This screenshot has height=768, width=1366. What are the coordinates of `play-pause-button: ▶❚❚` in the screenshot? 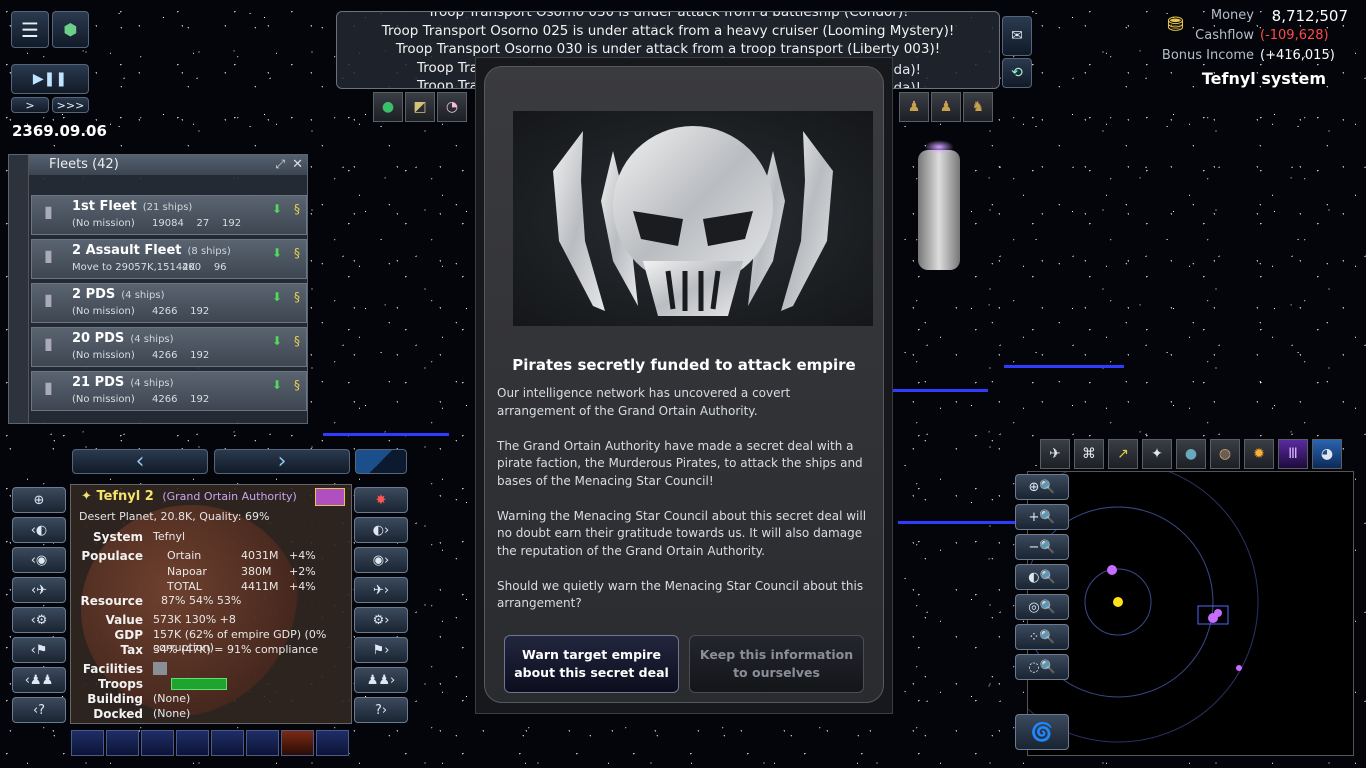 It's located at (50, 79).